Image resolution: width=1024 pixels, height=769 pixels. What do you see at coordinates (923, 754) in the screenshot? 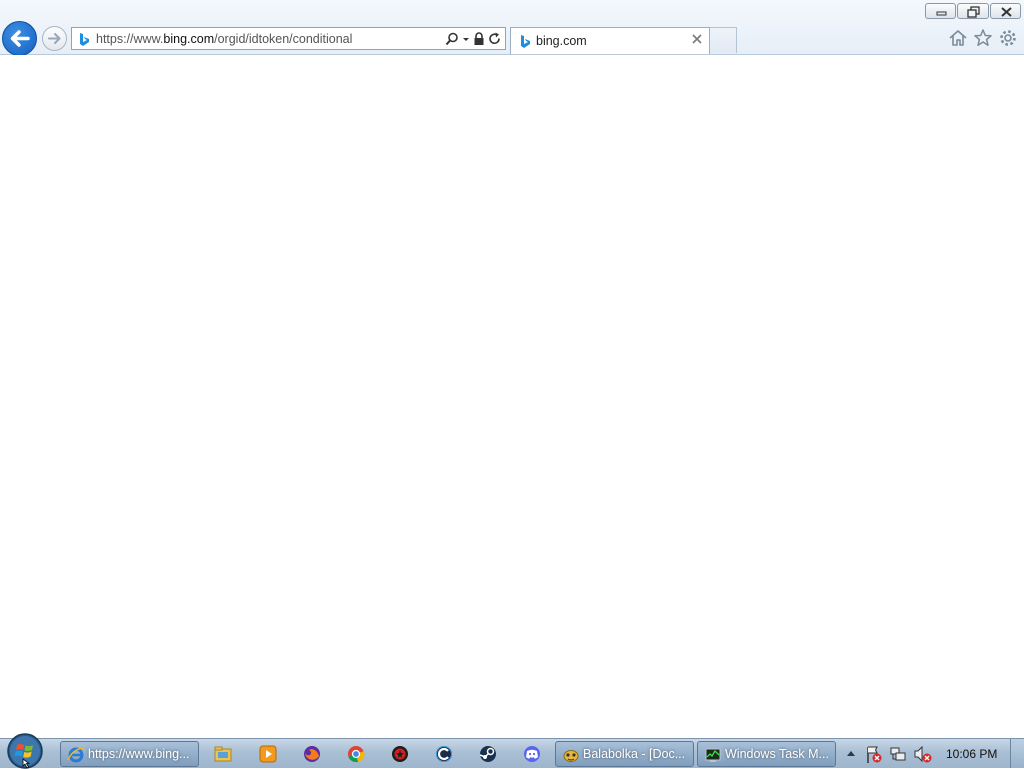
I see `volume-muted-icon` at bounding box center [923, 754].